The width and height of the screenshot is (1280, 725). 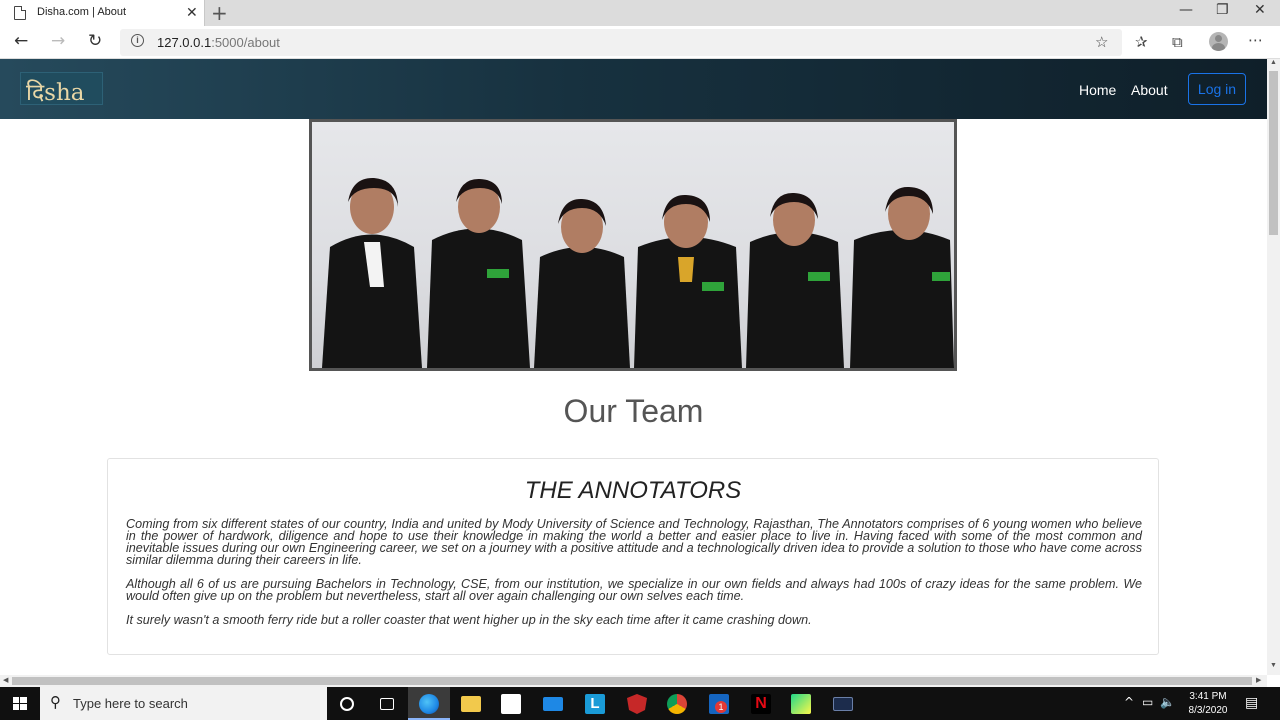 I want to click on scroll-right-icon: ▶, so click(x=1258, y=680).